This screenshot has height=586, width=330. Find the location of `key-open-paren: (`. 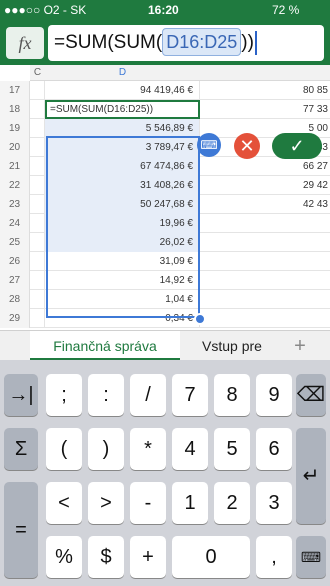

key-open-paren: ( is located at coordinates (64, 449).